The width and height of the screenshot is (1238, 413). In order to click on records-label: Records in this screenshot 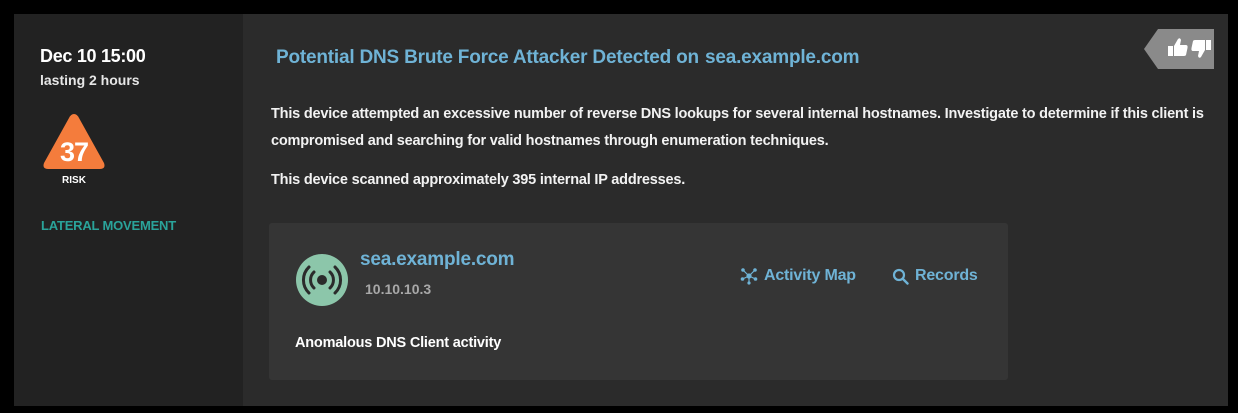, I will do `click(946, 275)`.